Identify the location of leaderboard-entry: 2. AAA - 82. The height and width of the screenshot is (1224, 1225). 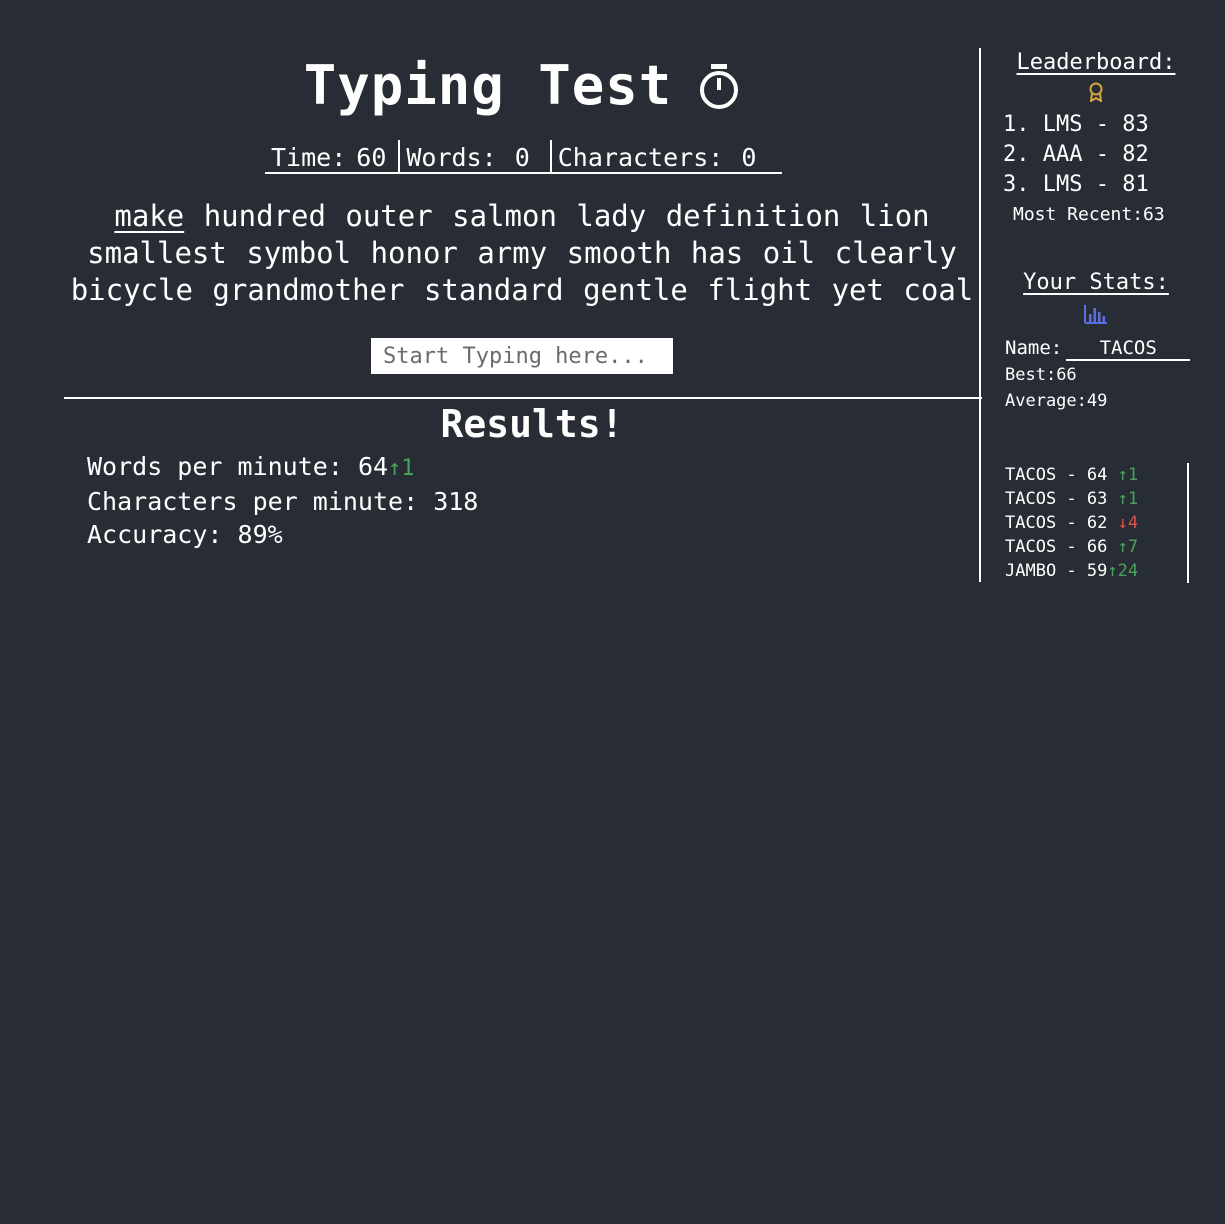
(1076, 154).